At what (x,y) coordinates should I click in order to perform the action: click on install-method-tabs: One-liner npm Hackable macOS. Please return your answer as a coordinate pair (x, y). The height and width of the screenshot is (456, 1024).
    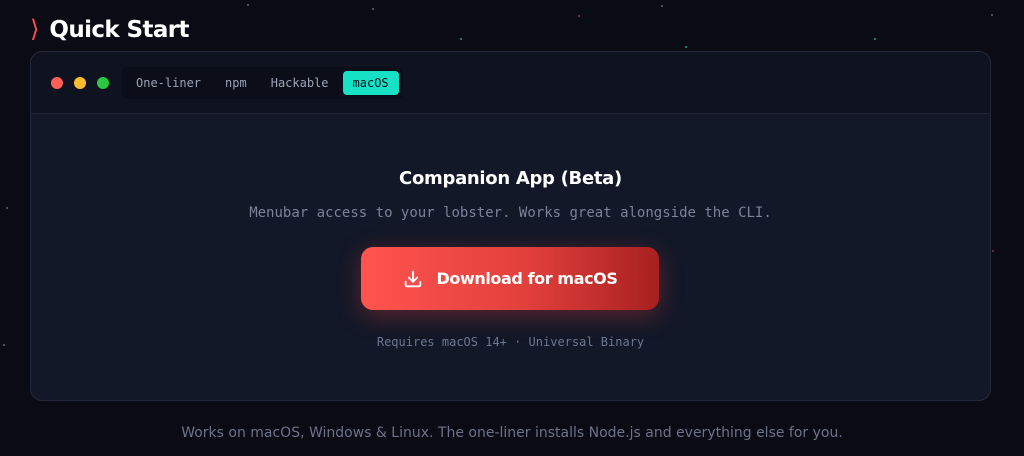
    Looking at the image, I should click on (262, 83).